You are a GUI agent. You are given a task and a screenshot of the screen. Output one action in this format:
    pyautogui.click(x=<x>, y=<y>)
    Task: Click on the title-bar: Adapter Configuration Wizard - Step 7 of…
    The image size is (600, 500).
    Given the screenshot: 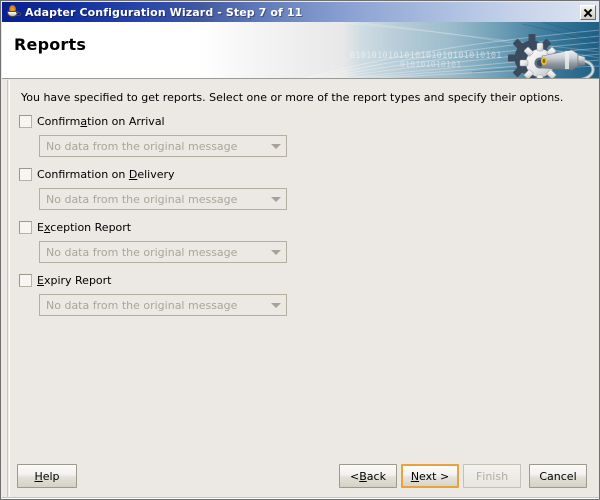 What is the action you would take?
    pyautogui.click(x=300, y=12)
    